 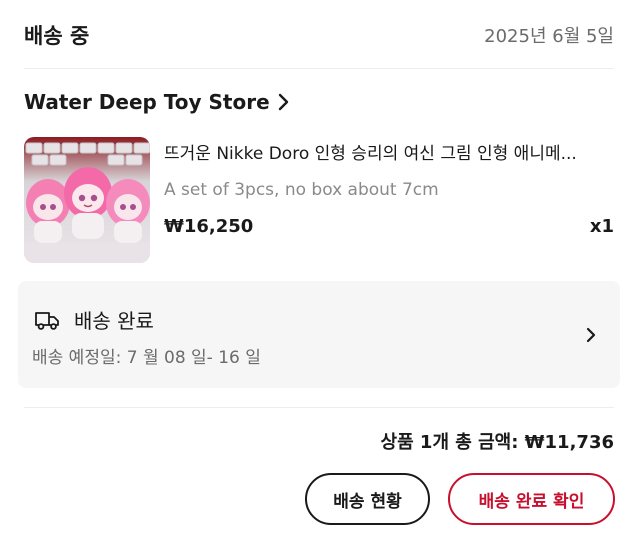 What do you see at coordinates (114, 321) in the screenshot?
I see `delivery-status: 배송 완료` at bounding box center [114, 321].